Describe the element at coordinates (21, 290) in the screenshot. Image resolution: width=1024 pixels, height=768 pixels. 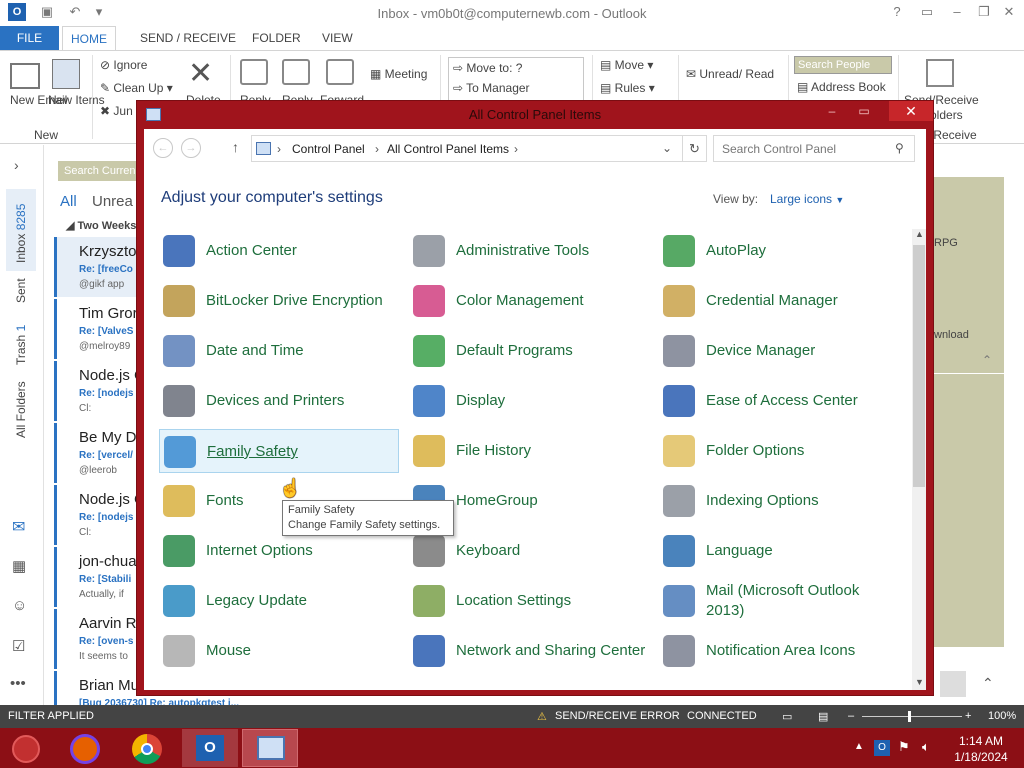
I see `nav-sent: Sent` at that location.